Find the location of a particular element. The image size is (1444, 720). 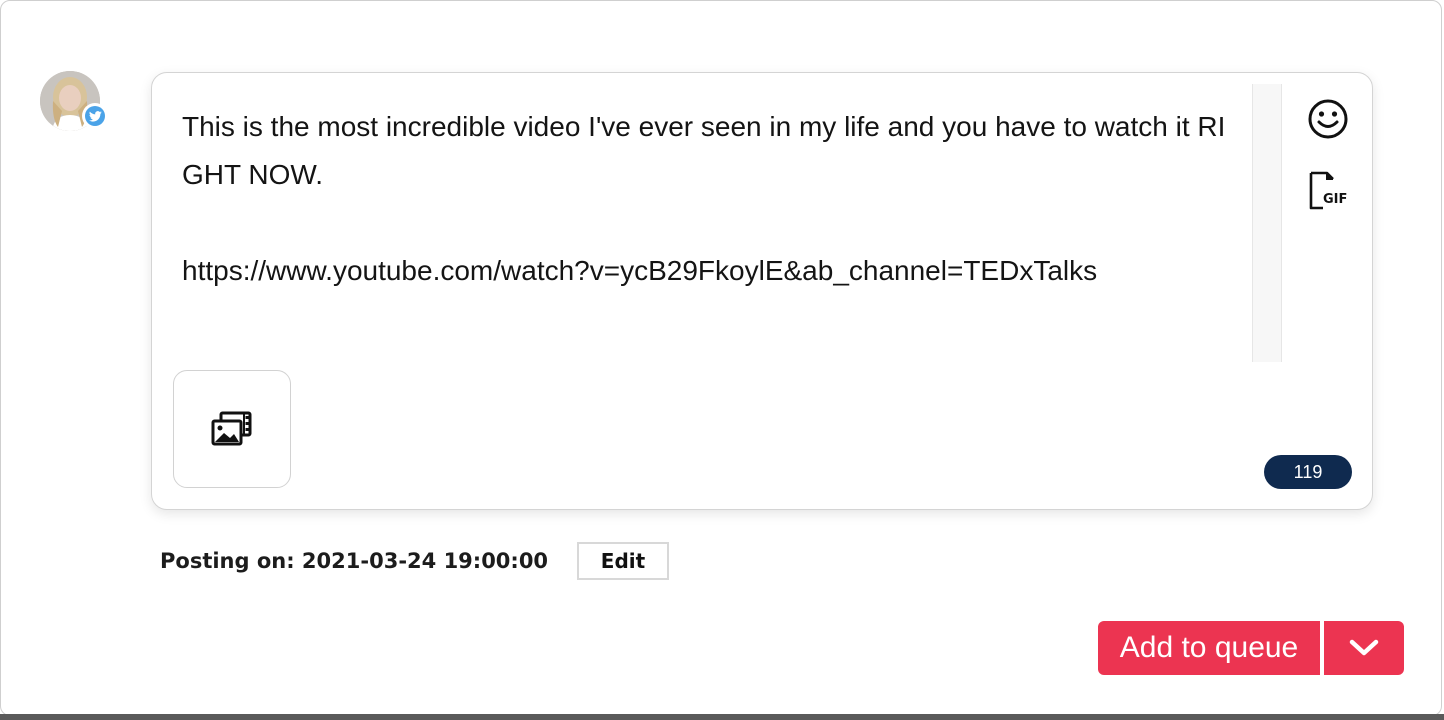

emoji-button is located at coordinates (1328, 119).